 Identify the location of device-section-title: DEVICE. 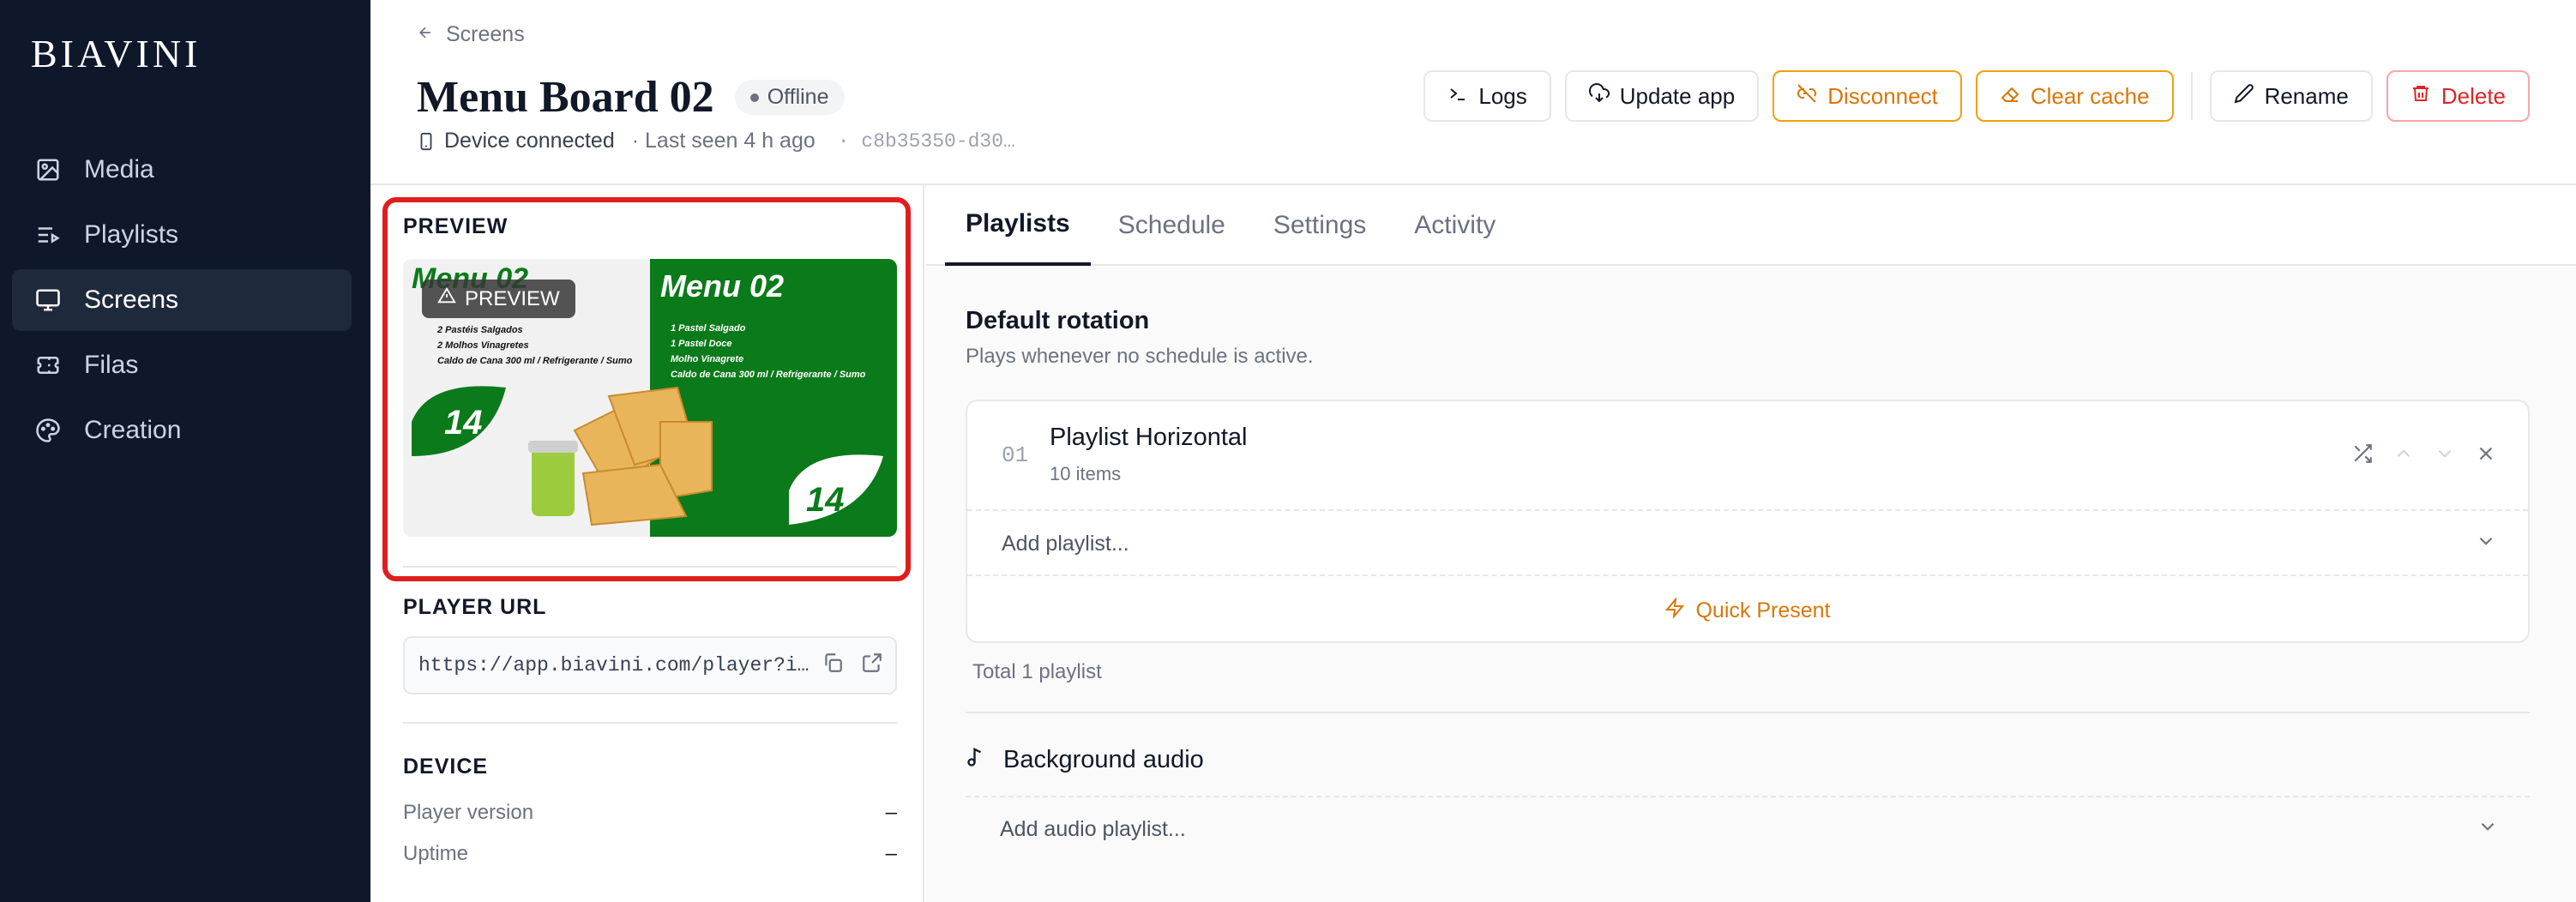
(446, 767).